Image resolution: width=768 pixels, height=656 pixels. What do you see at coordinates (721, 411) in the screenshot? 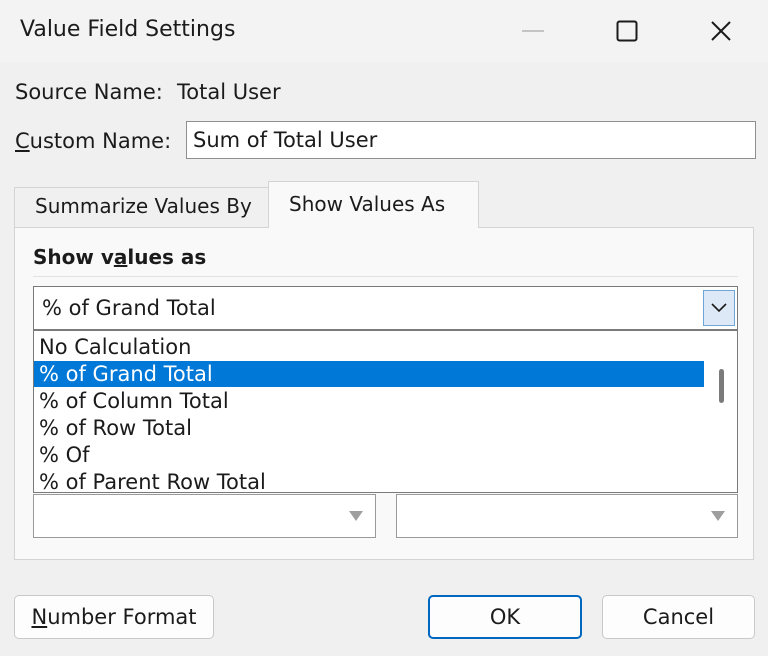
I see `list-scrollbar` at bounding box center [721, 411].